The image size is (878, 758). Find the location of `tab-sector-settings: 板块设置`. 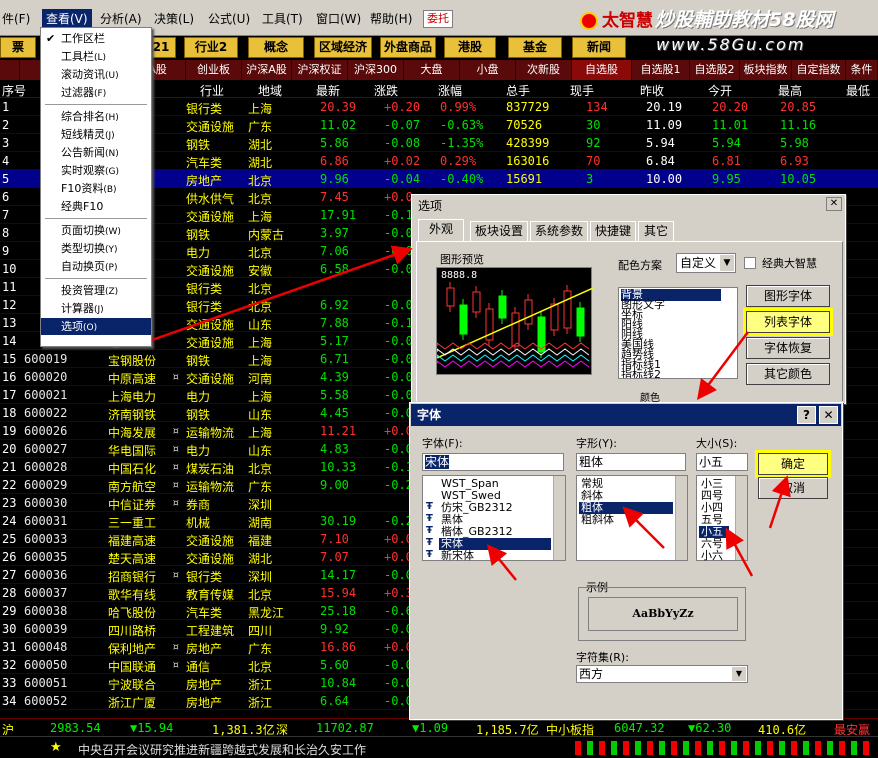

tab-sector-settings: 板块设置 is located at coordinates (499, 231).